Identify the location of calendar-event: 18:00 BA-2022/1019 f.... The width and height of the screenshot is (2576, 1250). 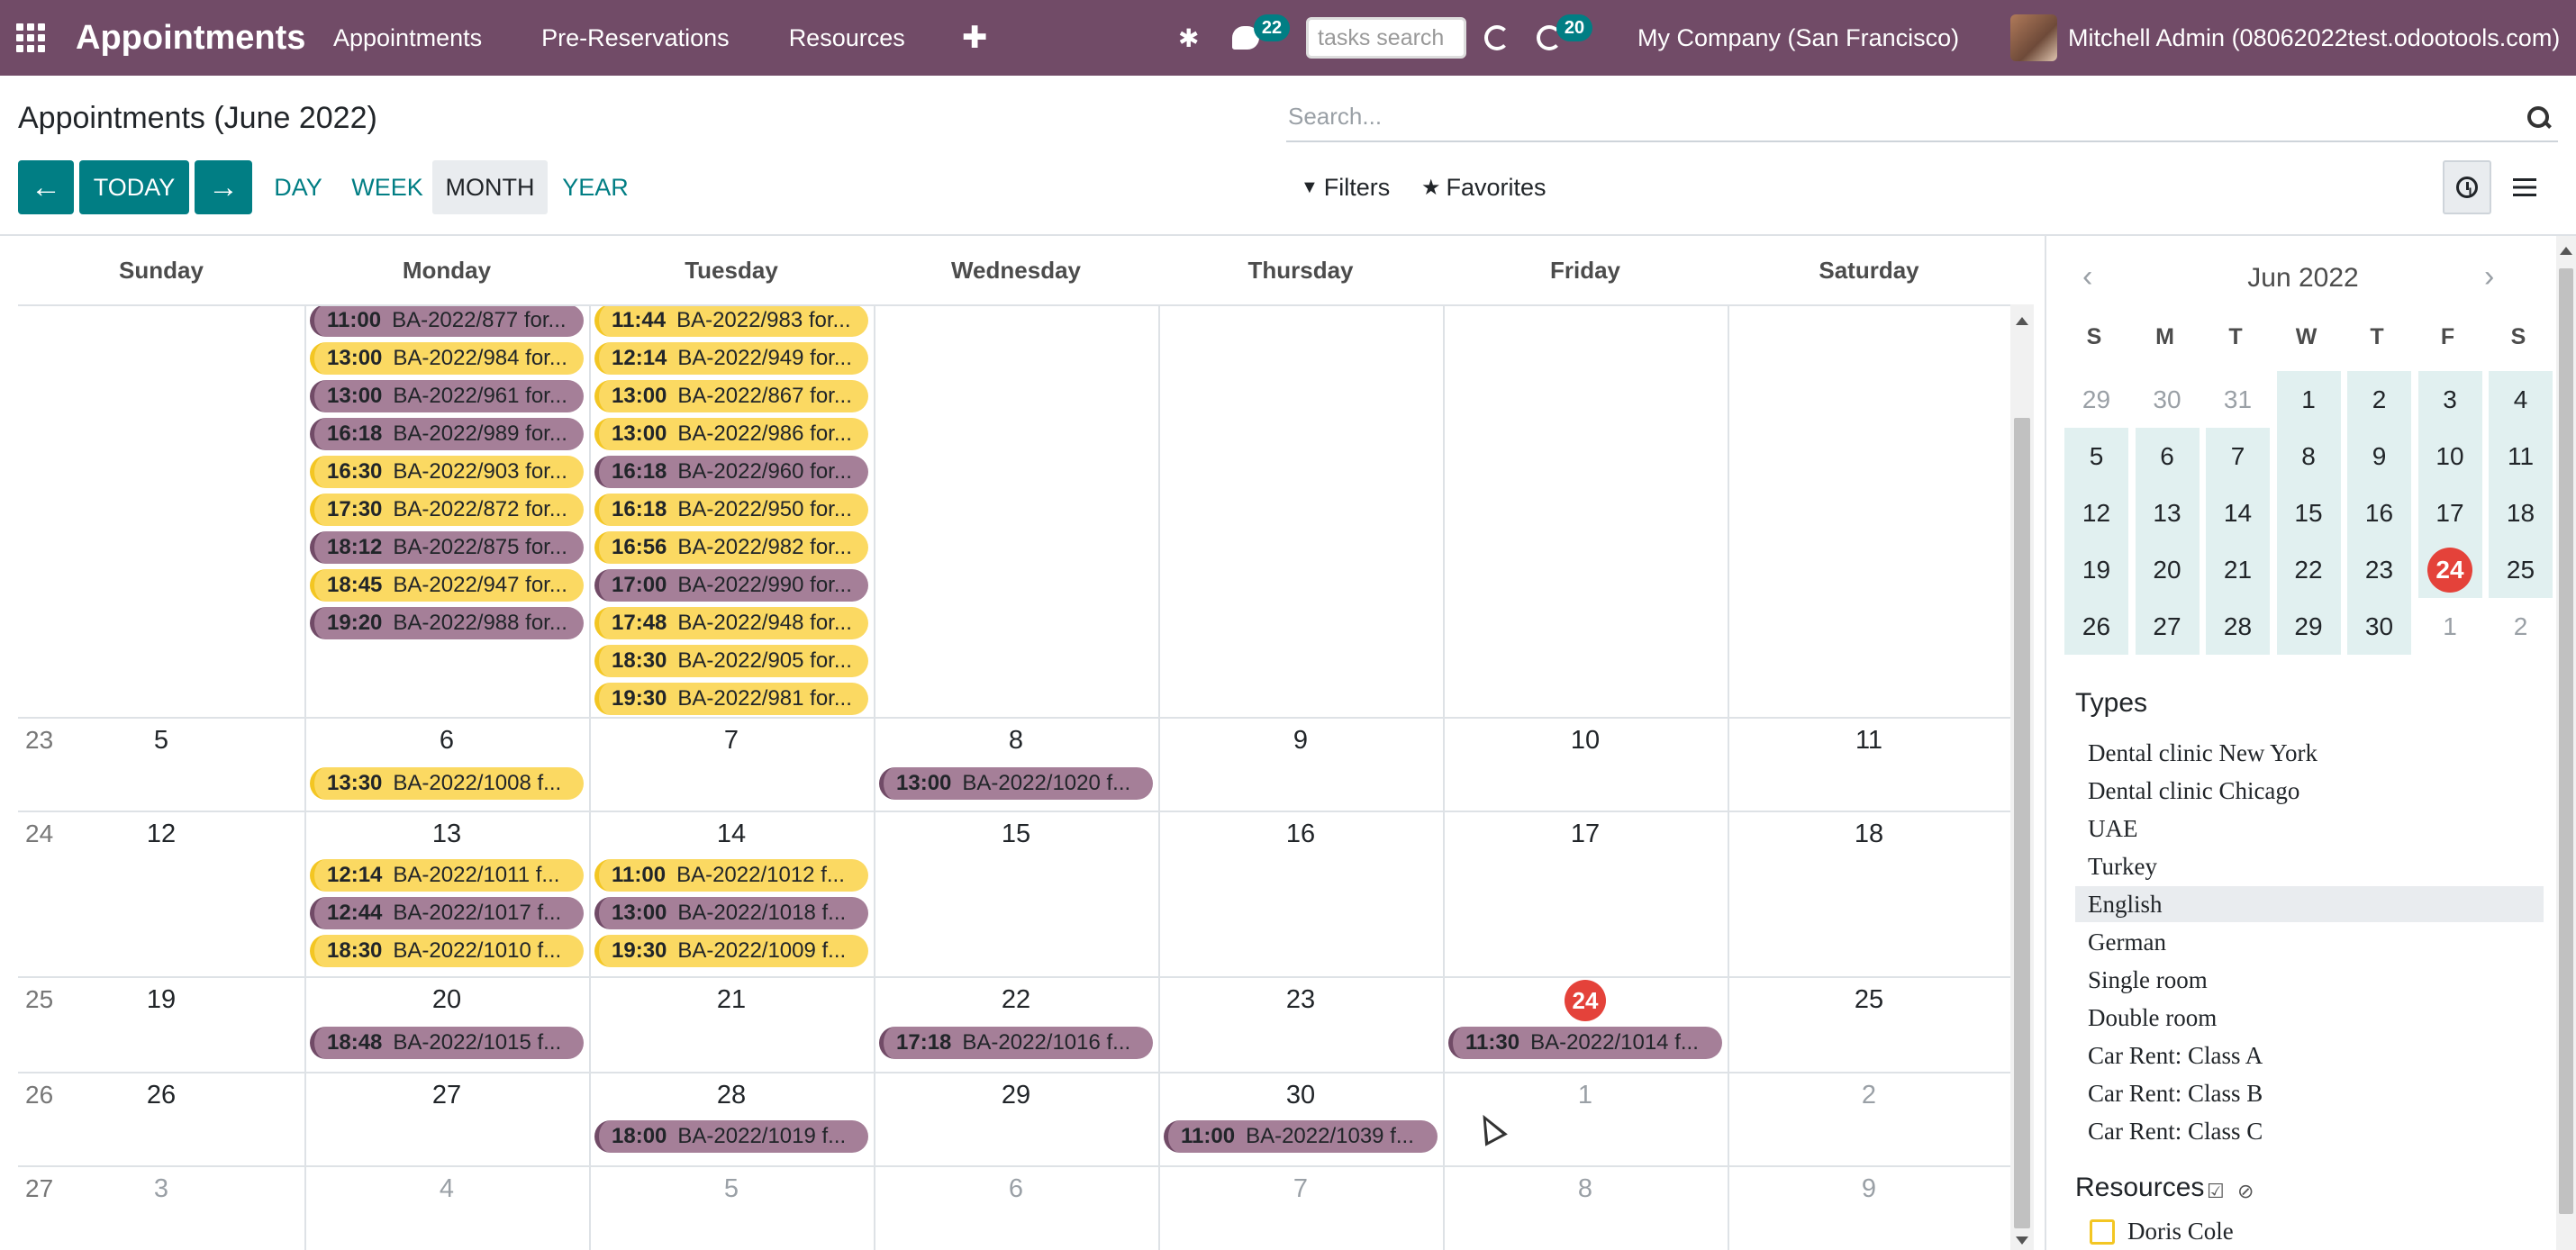
(731, 1137).